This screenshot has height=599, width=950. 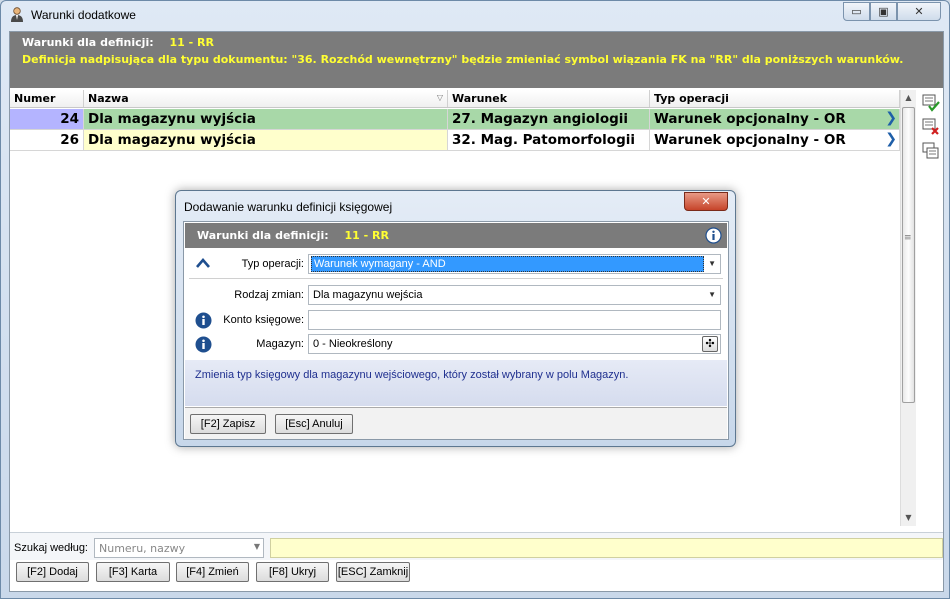 I want to click on title-bar: Warunki dodatkowe ▭ ▣ ✕, so click(x=475, y=15).